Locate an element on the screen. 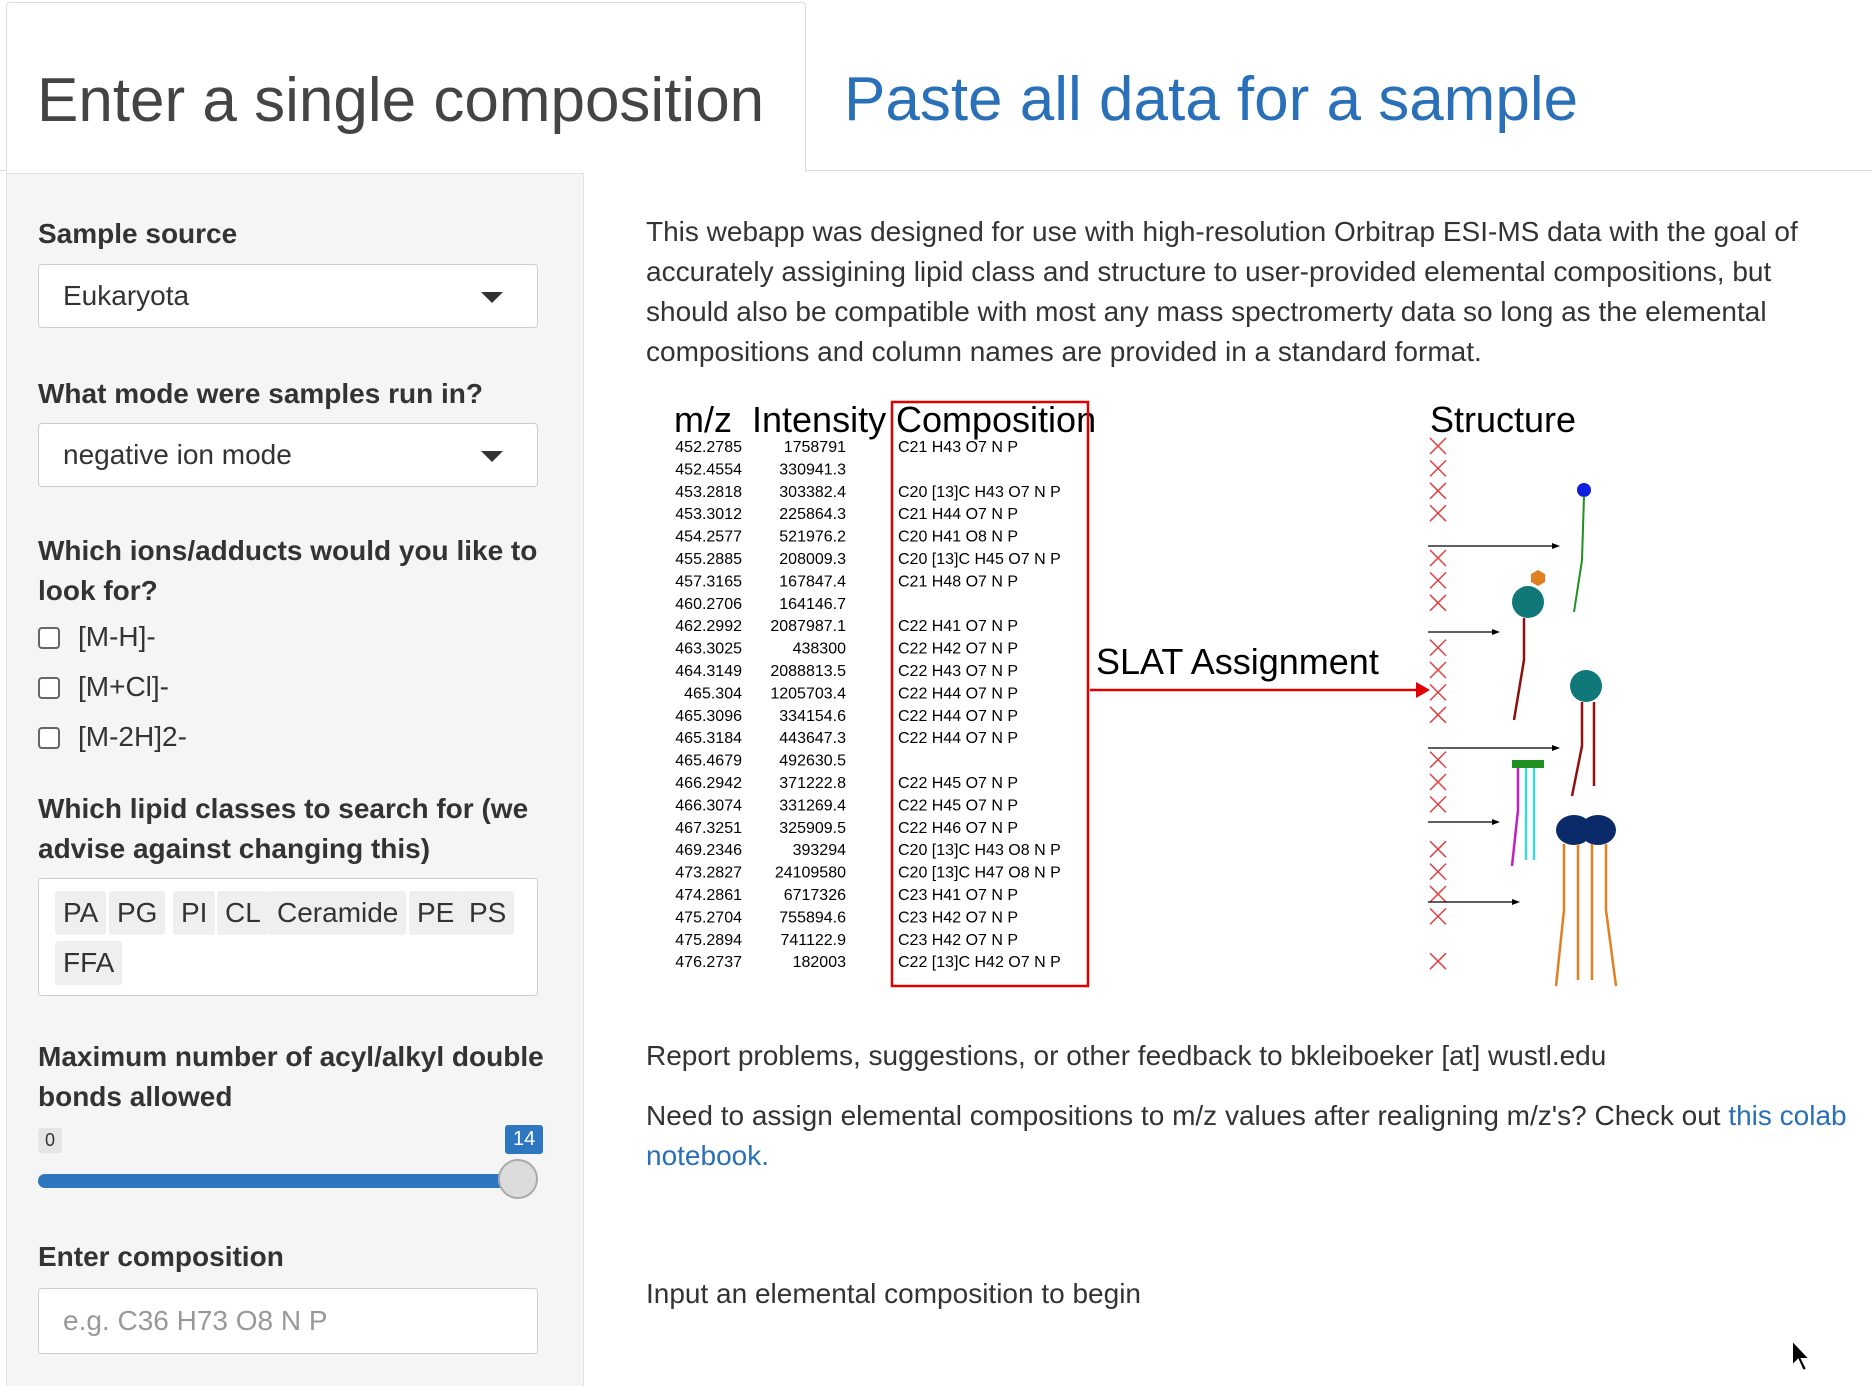 Image resolution: width=1872 pixels, height=1386 pixels. intensity-value: 24109580 is located at coordinates (810, 873).